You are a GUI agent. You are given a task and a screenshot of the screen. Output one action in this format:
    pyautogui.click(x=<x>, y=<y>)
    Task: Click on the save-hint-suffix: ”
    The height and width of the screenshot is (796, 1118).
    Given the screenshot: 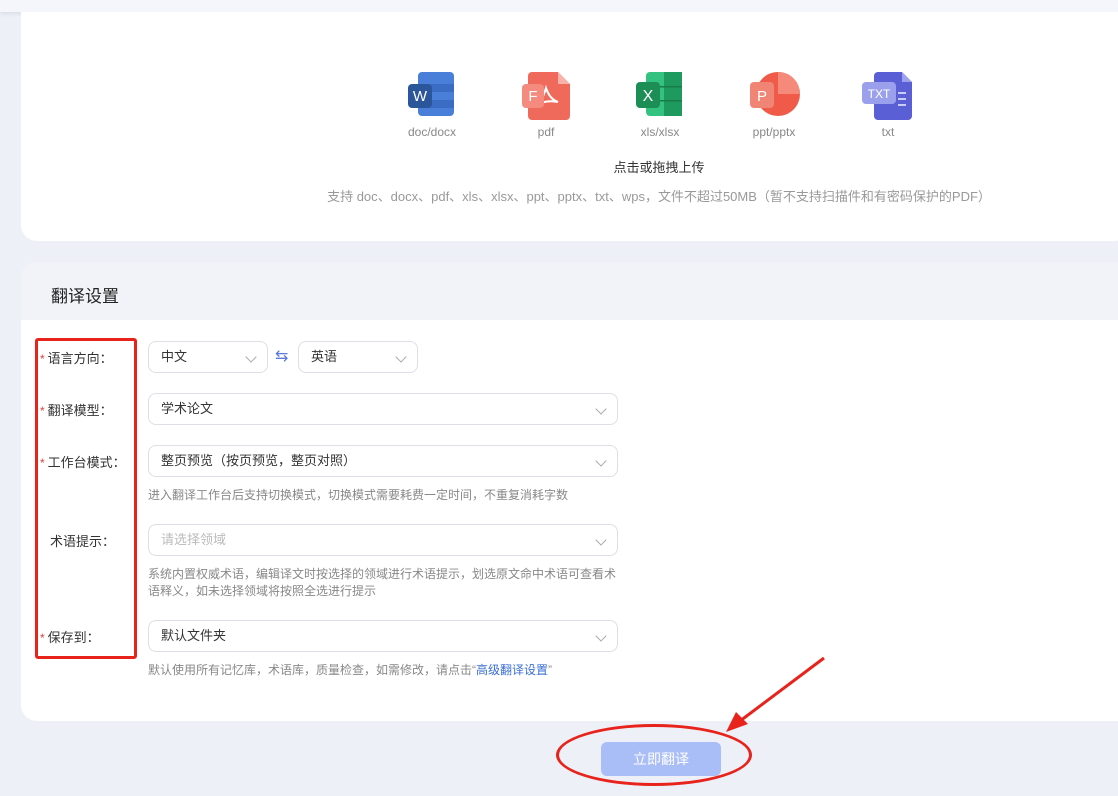 What is the action you would take?
    pyautogui.click(x=550, y=670)
    